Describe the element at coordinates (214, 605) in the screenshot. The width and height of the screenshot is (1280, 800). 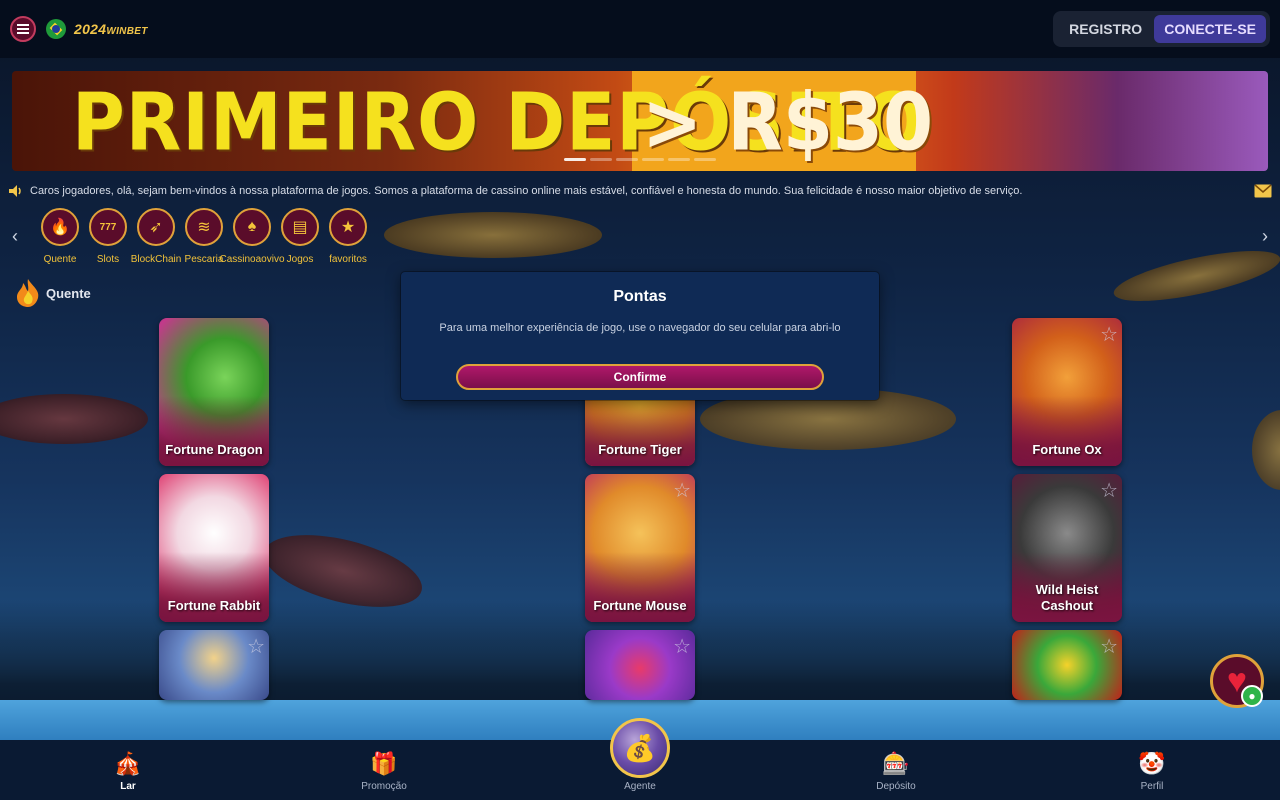
I see `game-name: Fortune Rabbit` at that location.